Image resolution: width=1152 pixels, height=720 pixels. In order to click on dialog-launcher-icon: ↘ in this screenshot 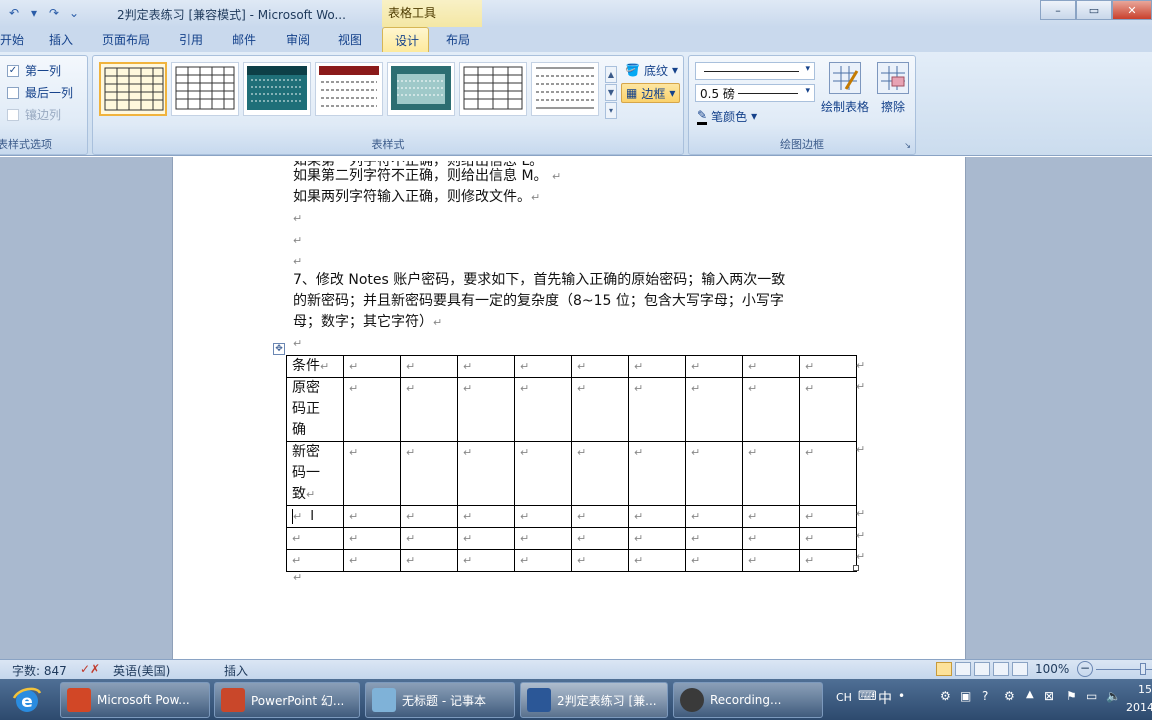, I will do `click(907, 145)`.